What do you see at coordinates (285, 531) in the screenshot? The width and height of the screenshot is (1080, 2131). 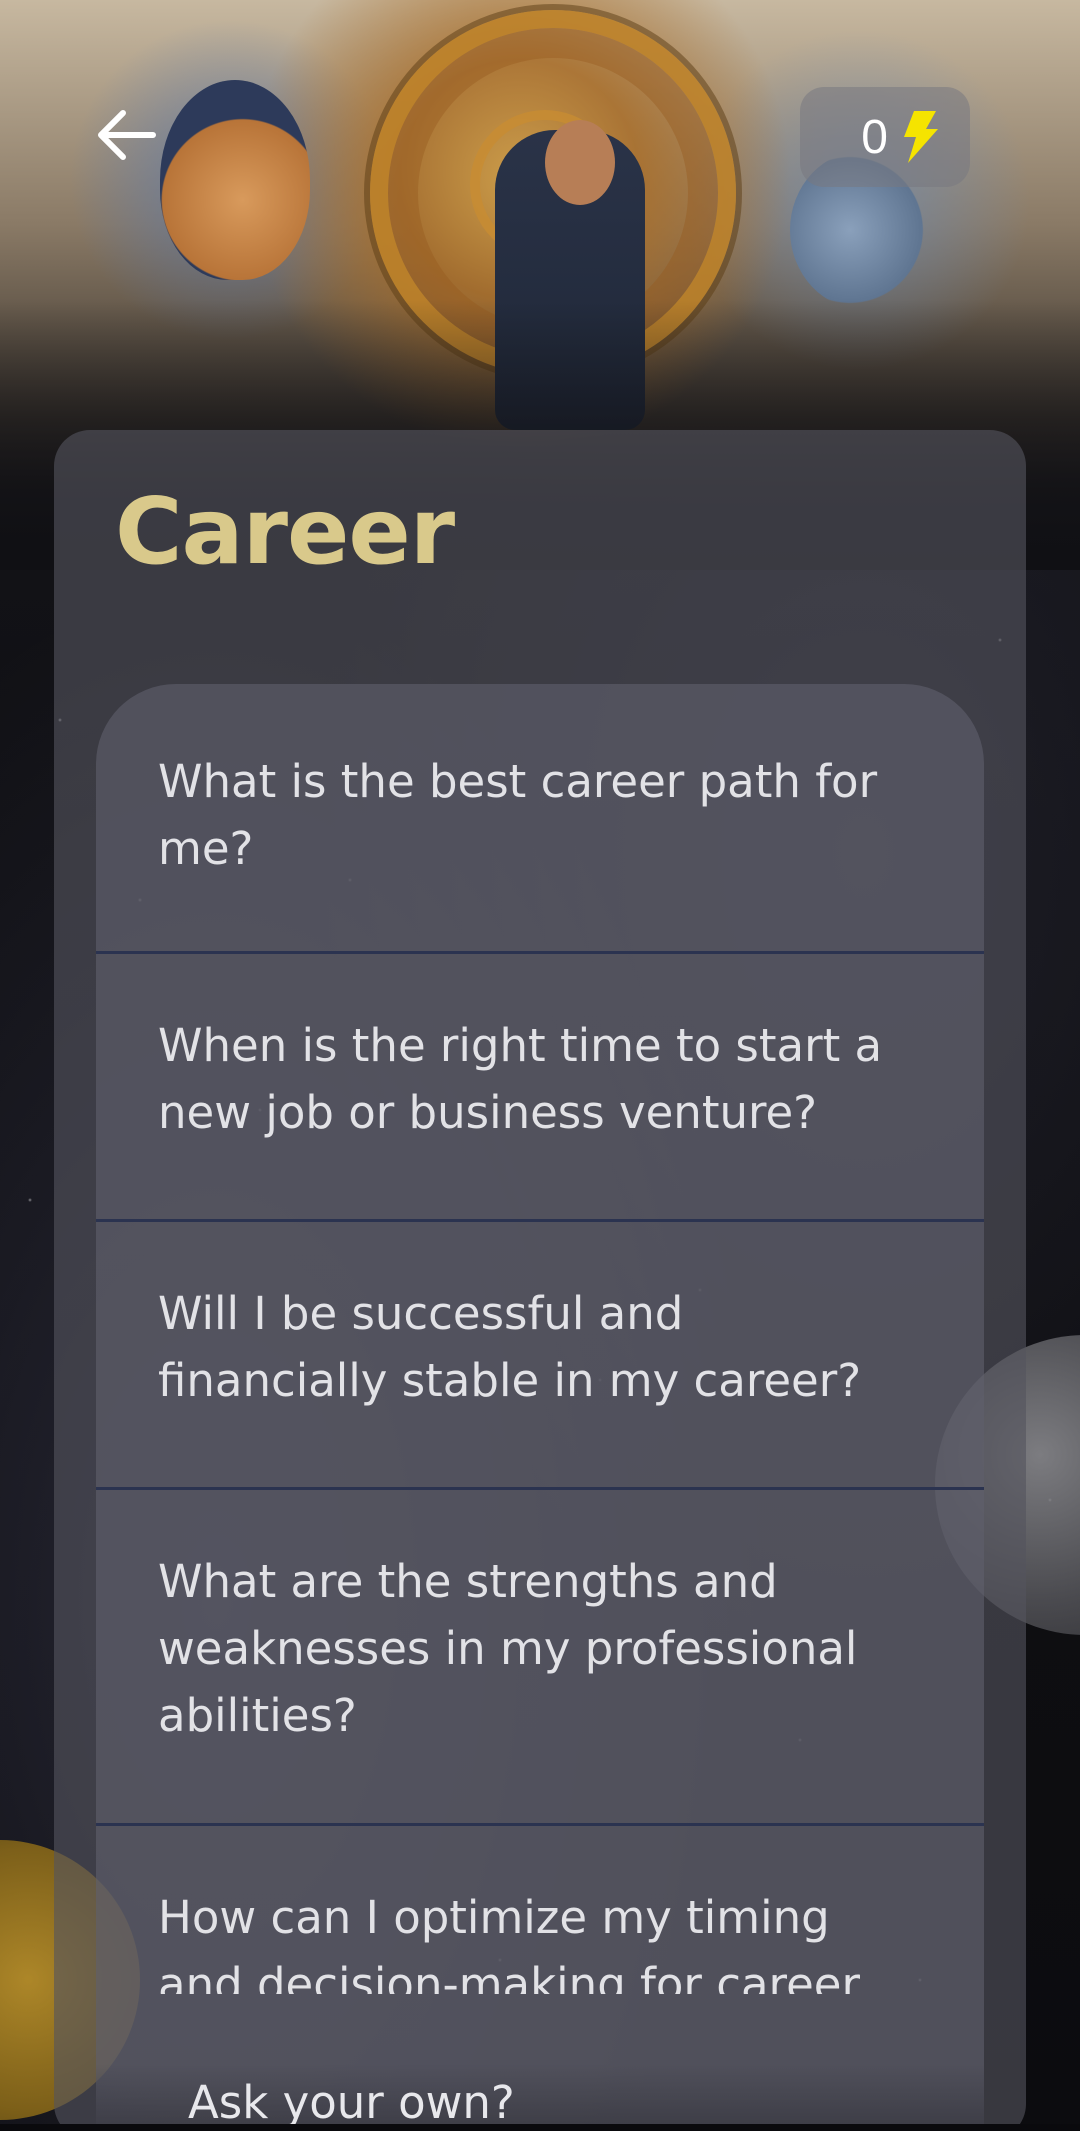 I see `page-title: Career` at bounding box center [285, 531].